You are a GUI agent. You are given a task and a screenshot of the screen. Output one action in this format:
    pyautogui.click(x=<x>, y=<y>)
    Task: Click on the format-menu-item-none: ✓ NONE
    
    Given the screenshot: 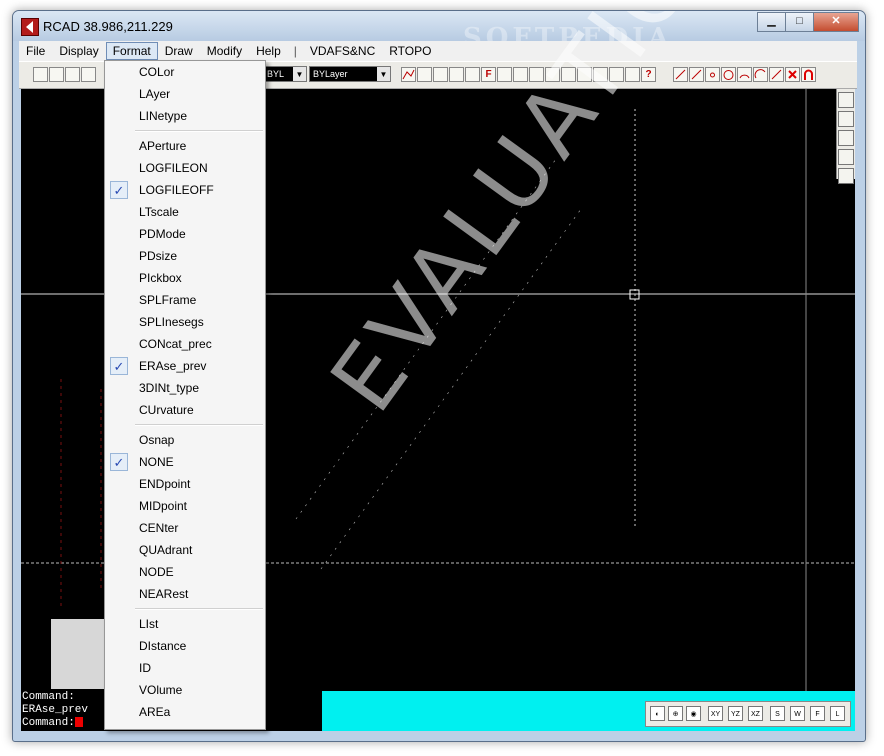 What is the action you would take?
    pyautogui.click(x=185, y=462)
    